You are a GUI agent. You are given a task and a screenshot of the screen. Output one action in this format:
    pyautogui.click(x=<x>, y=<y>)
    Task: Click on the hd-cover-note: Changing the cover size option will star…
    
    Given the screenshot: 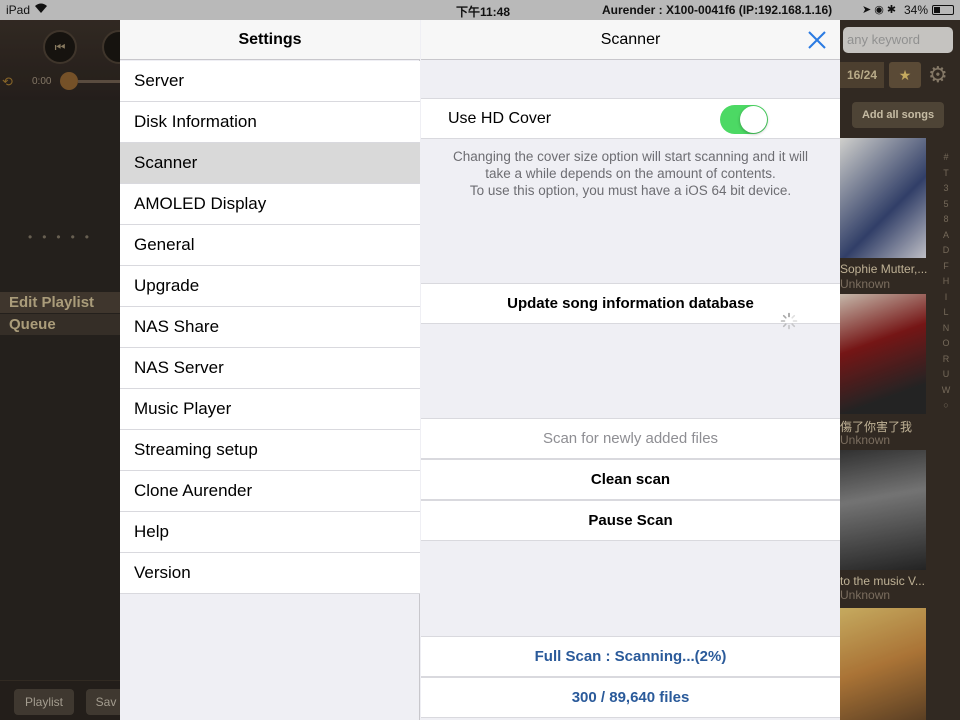 What is the action you would take?
    pyautogui.click(x=630, y=173)
    